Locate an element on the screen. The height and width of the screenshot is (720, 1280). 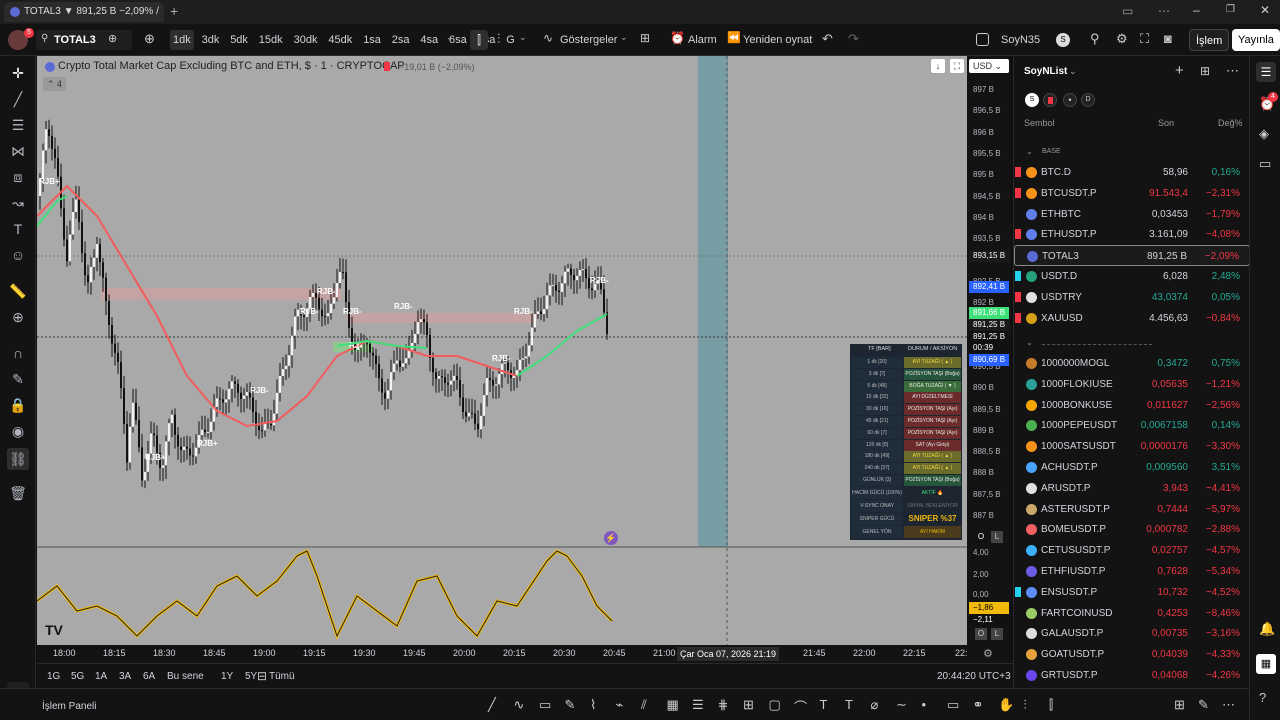
panel-action-icon: ✎ is located at coordinates (1203, 705).